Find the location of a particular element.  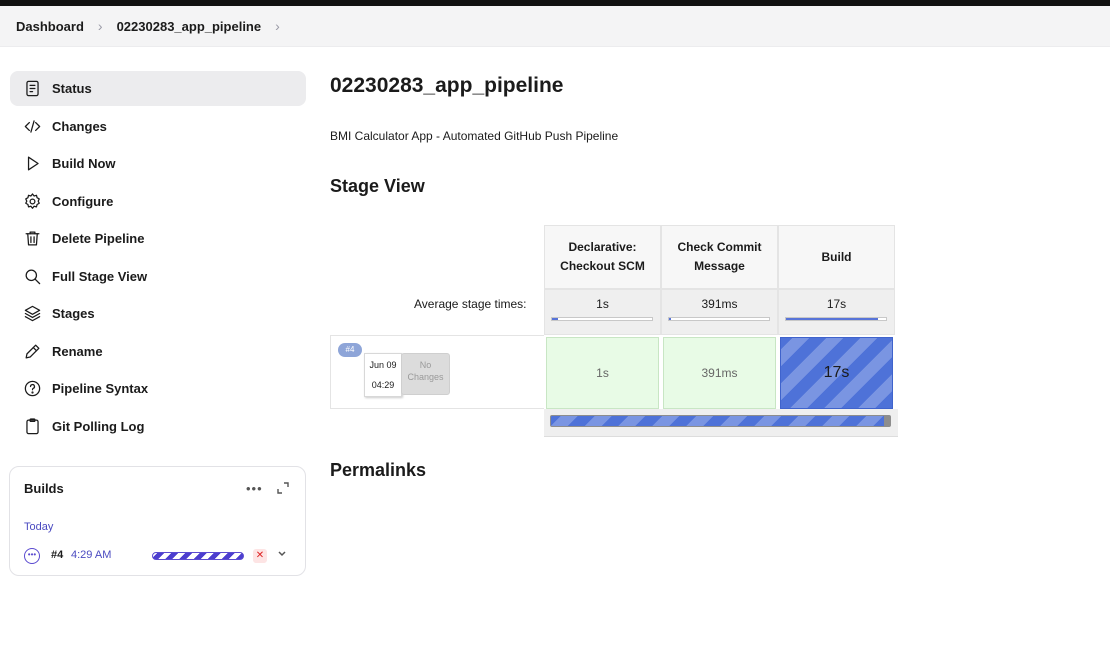

no-changes-badge: No Changes is located at coordinates (425, 374).